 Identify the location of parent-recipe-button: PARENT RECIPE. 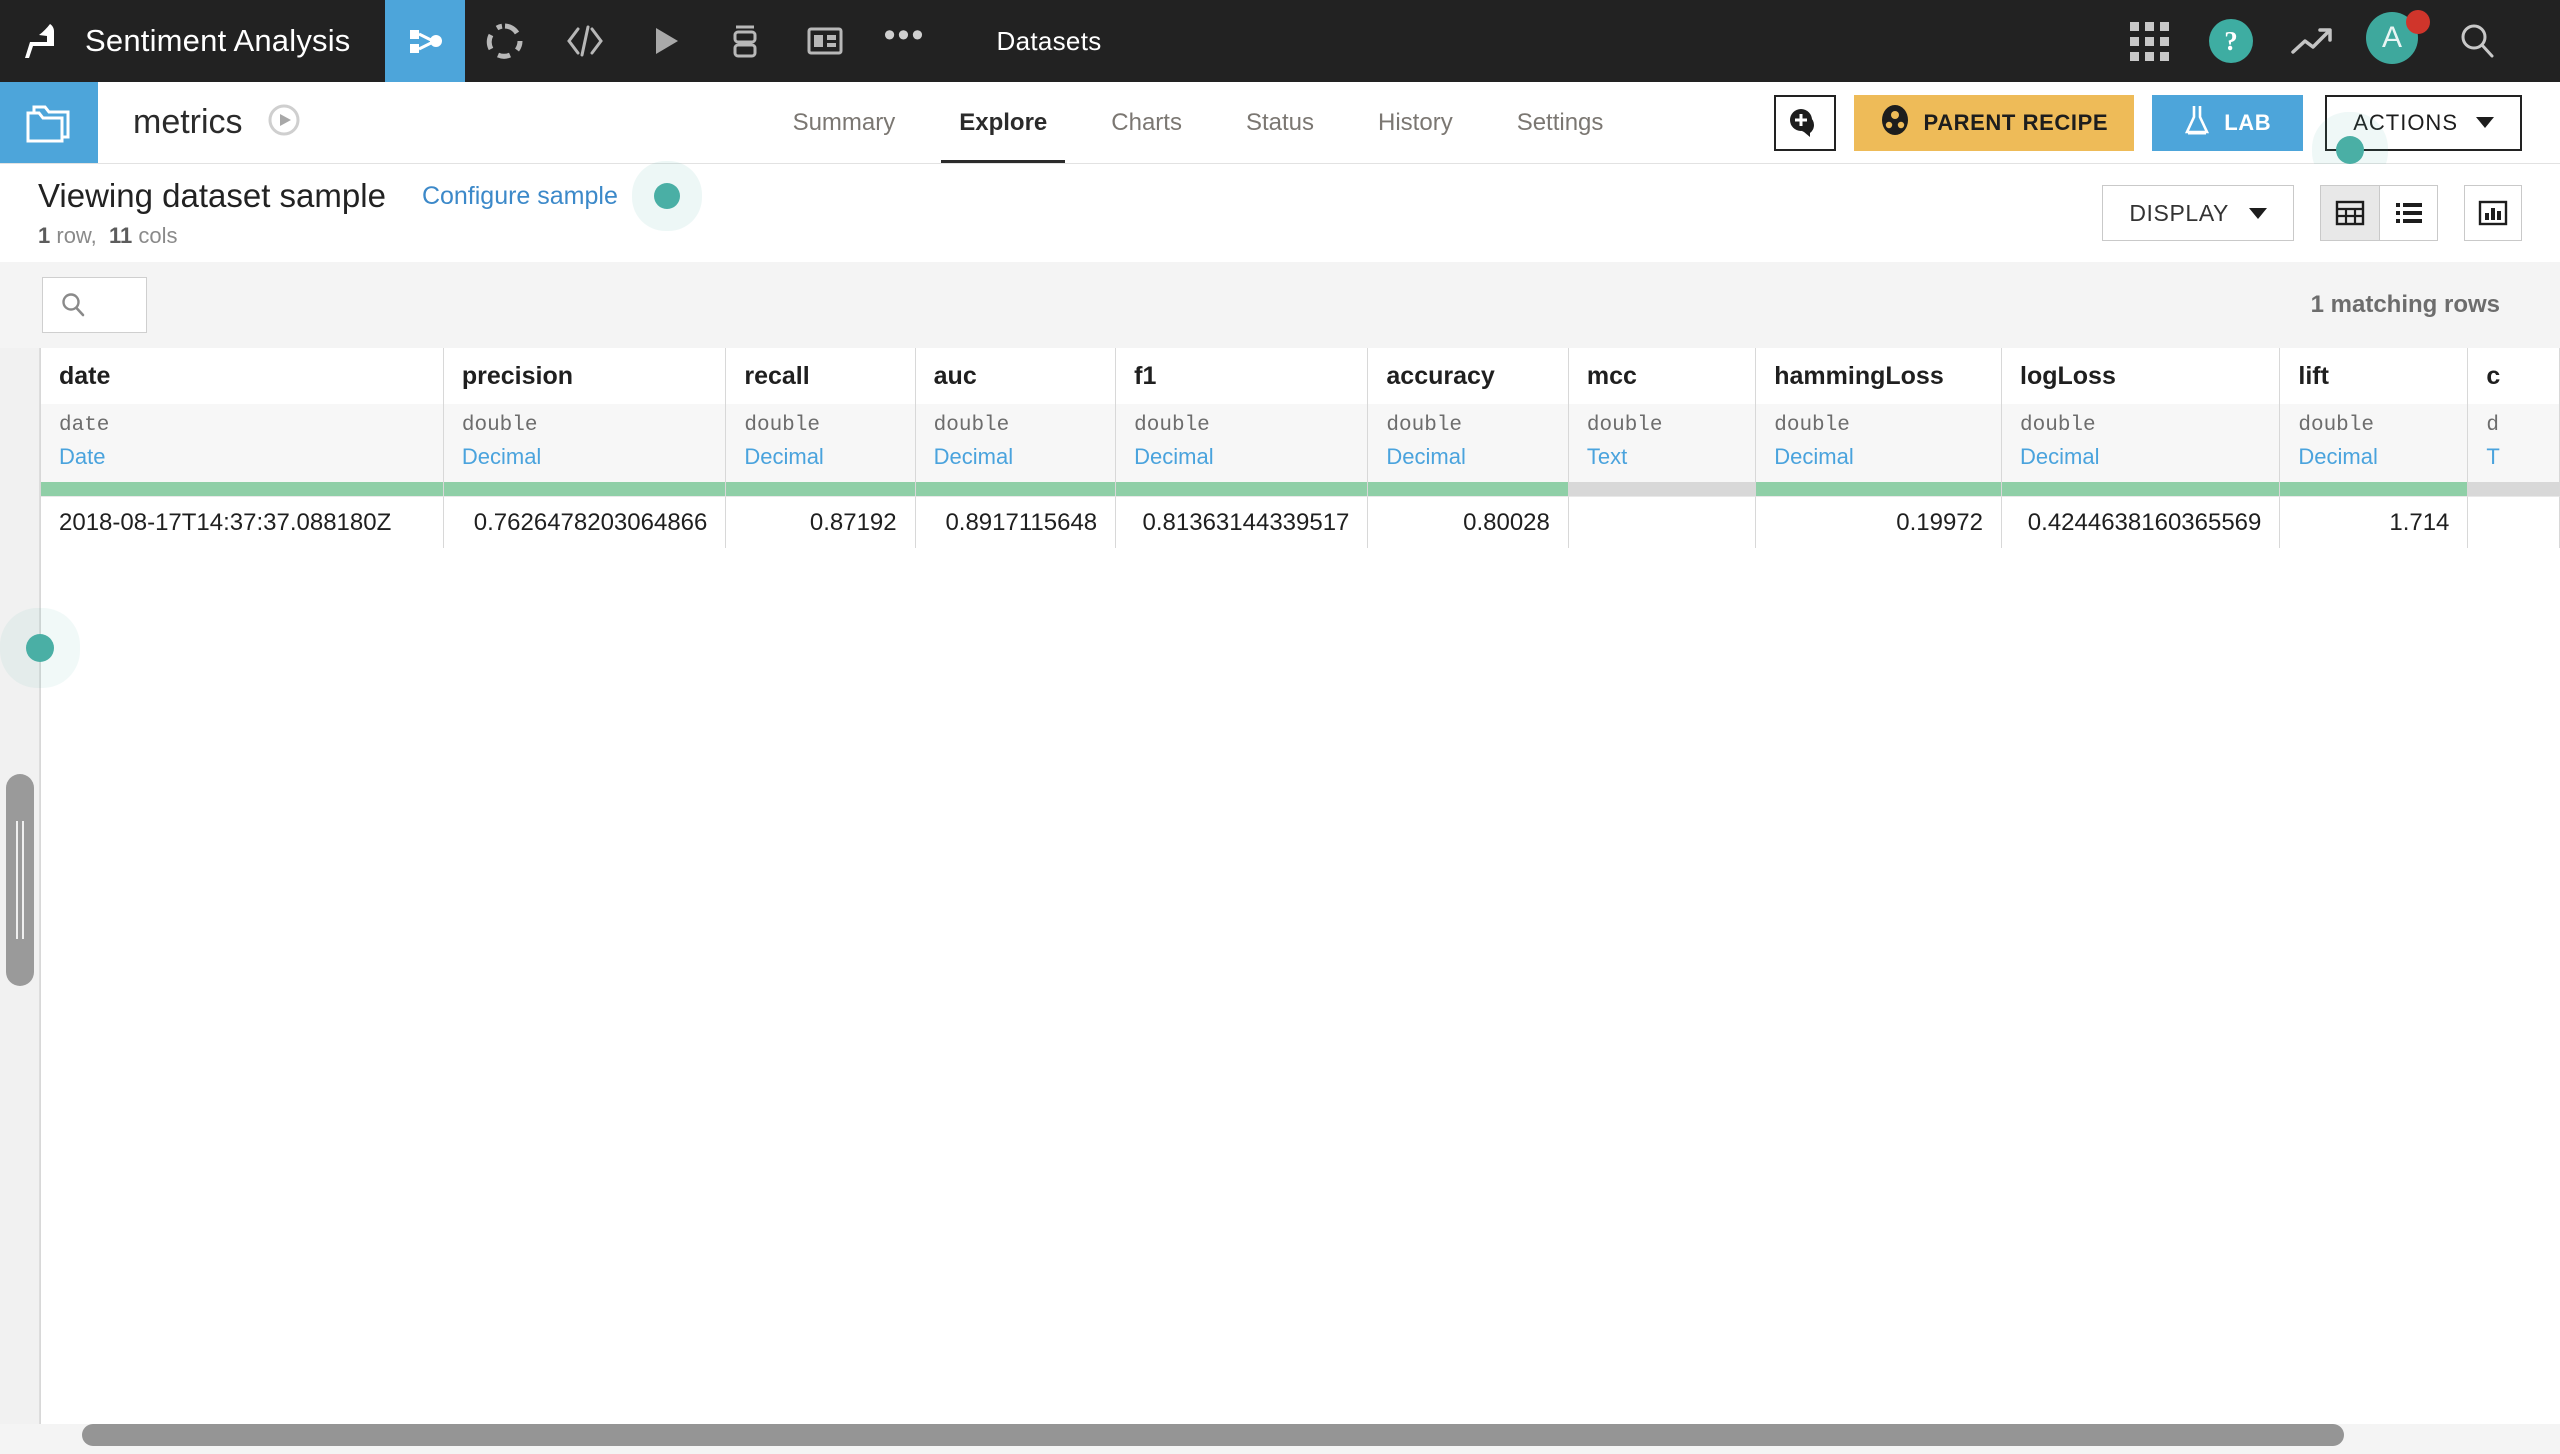
(1994, 122).